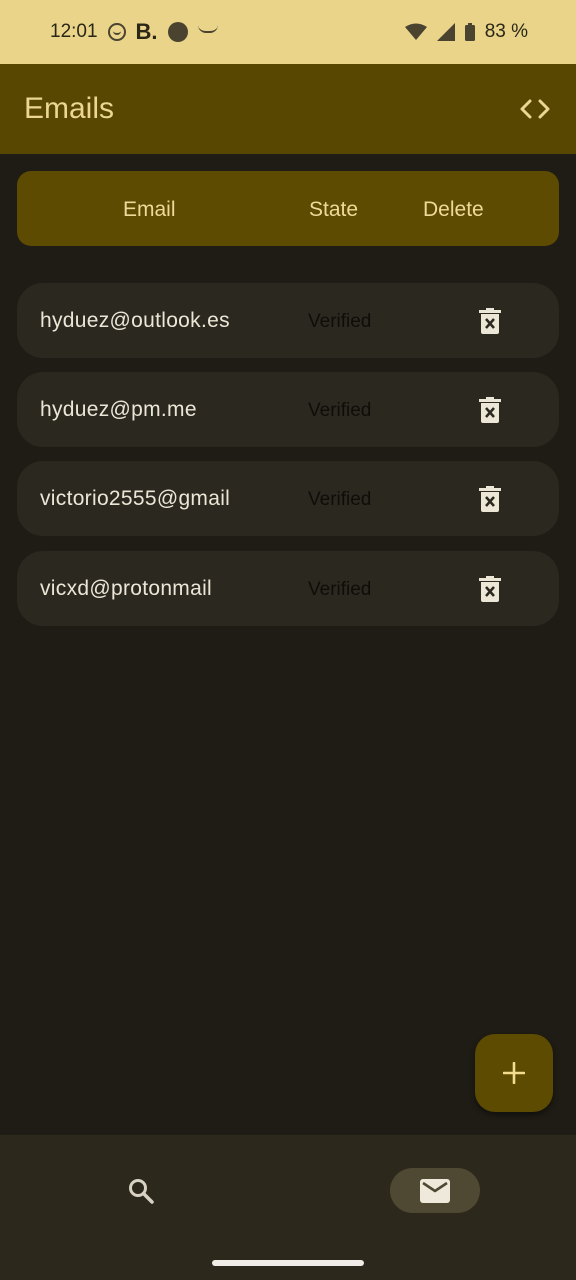  Describe the element at coordinates (135, 320) in the screenshot. I see `email-address: hyduez@outlook.es` at that location.